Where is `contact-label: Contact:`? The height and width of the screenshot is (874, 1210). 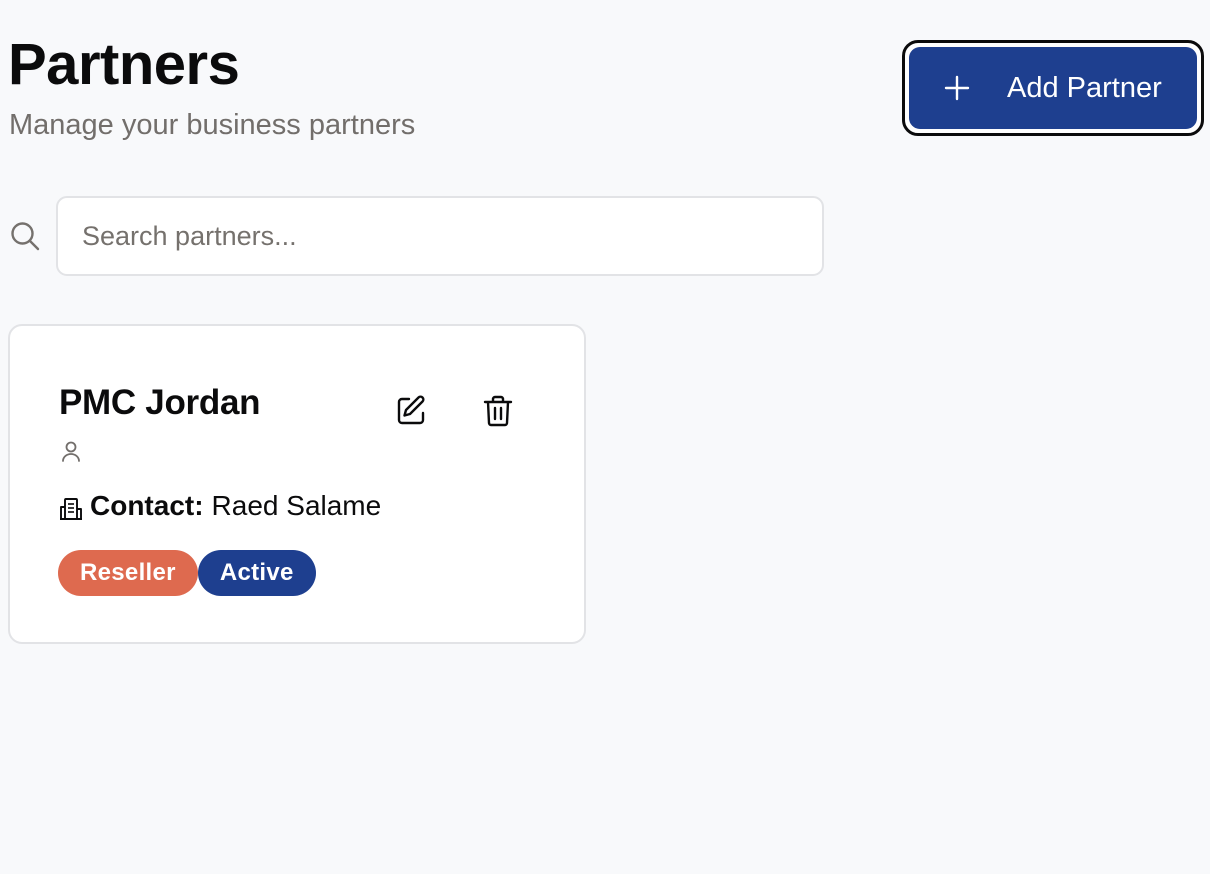 contact-label: Contact: is located at coordinates (147, 505).